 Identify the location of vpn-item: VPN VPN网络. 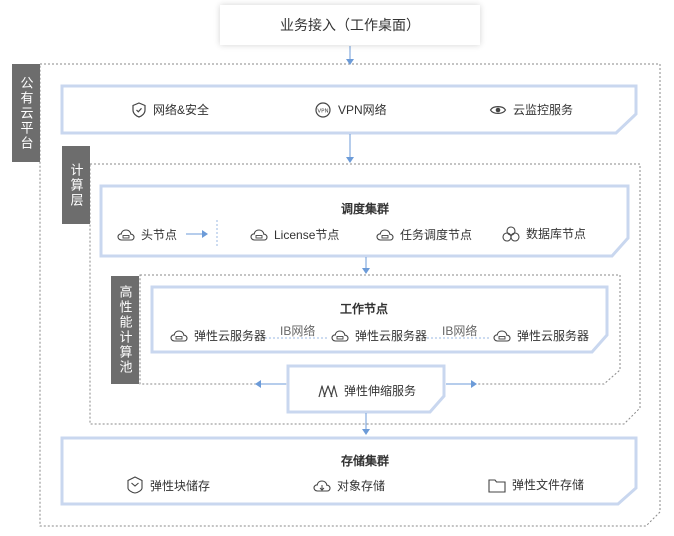
(350, 109).